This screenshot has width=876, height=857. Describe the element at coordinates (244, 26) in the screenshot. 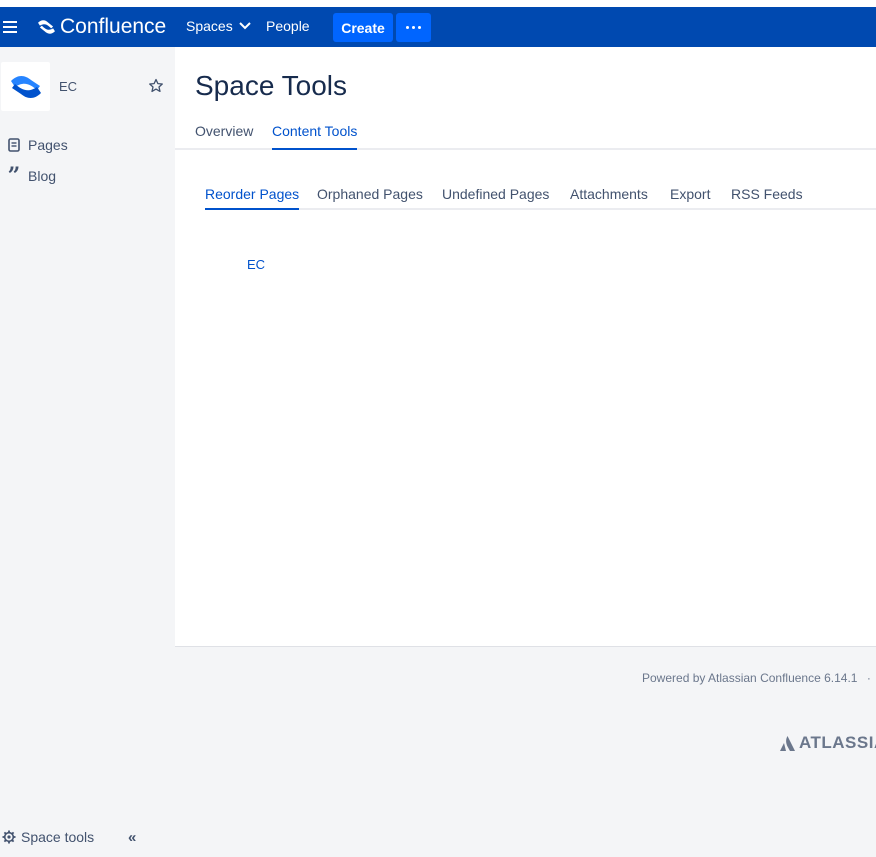

I see `chevron-down-icon` at that location.